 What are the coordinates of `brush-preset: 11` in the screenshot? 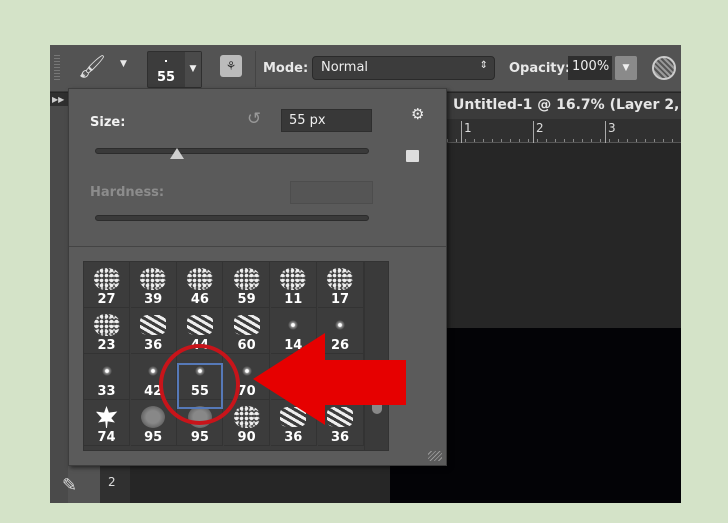 It's located at (293, 285).